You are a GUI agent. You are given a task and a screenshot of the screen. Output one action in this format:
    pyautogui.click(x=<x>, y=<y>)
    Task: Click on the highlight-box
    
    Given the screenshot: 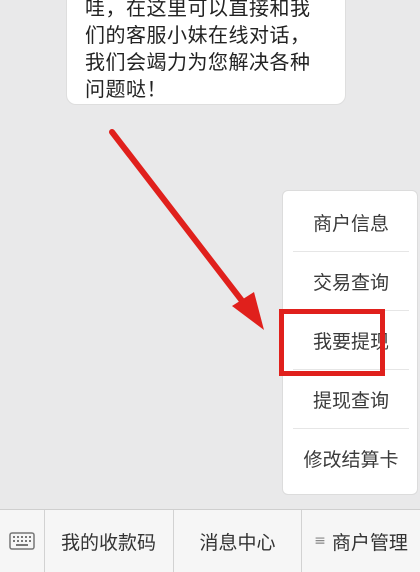 What is the action you would take?
    pyautogui.click(x=332, y=342)
    